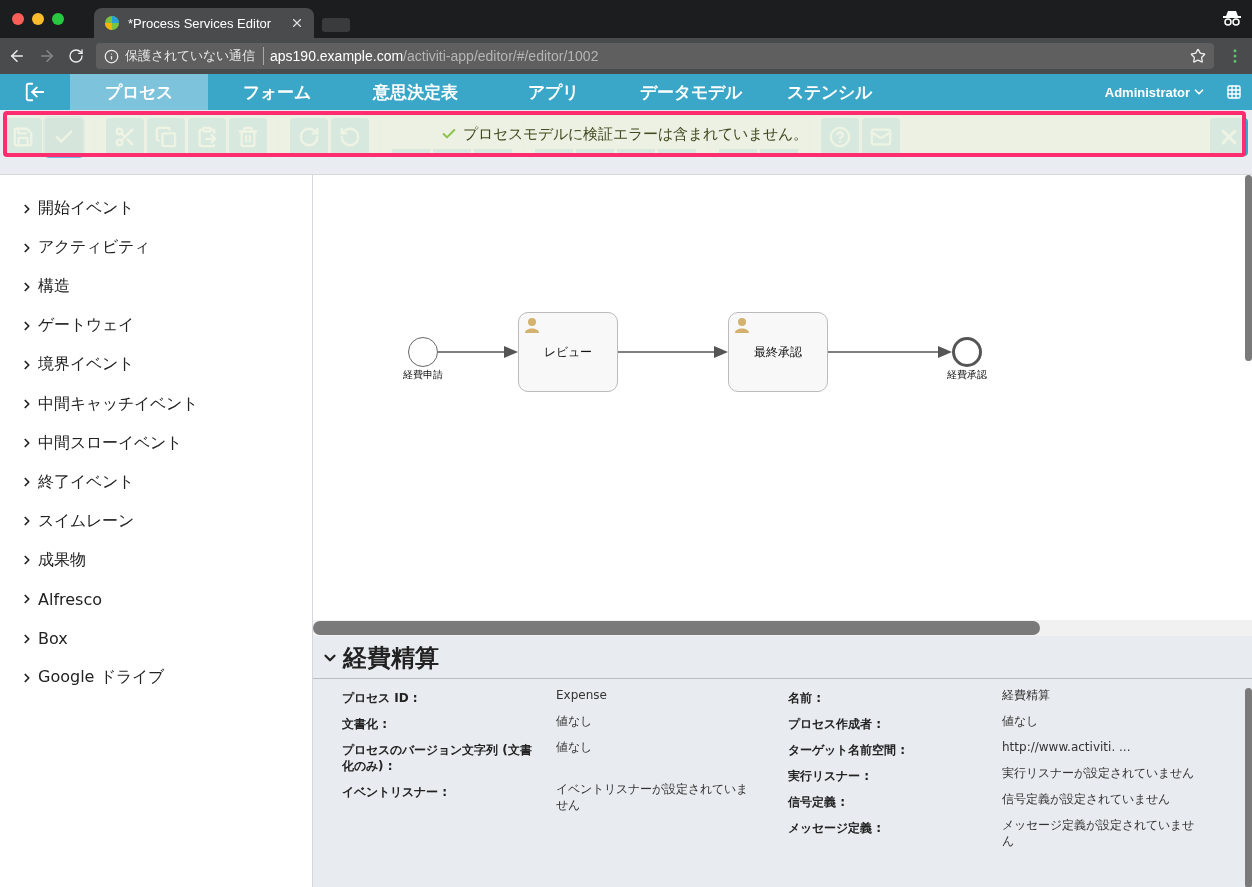 The image size is (1252, 887). What do you see at coordinates (200, 23) in the screenshot?
I see `tab-title: *Process Services Editor` at bounding box center [200, 23].